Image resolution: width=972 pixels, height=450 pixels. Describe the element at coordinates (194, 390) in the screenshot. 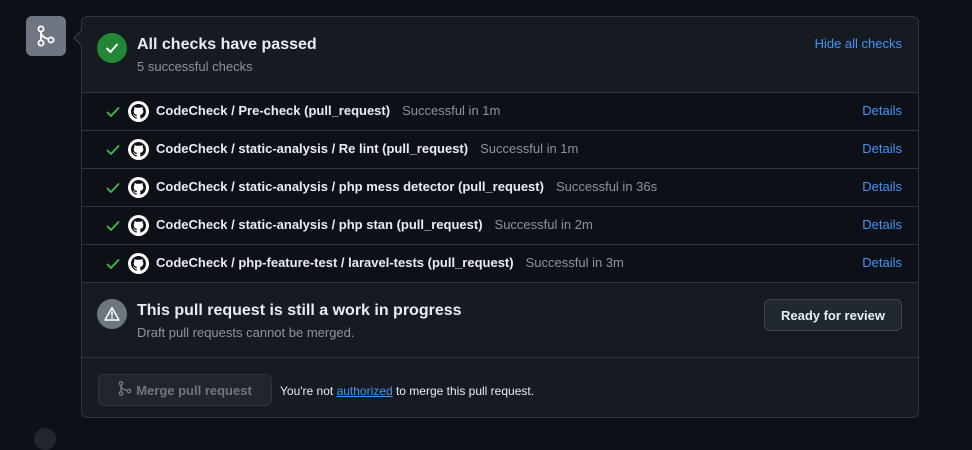

I see `merge-button-label: Merge pull request` at that location.